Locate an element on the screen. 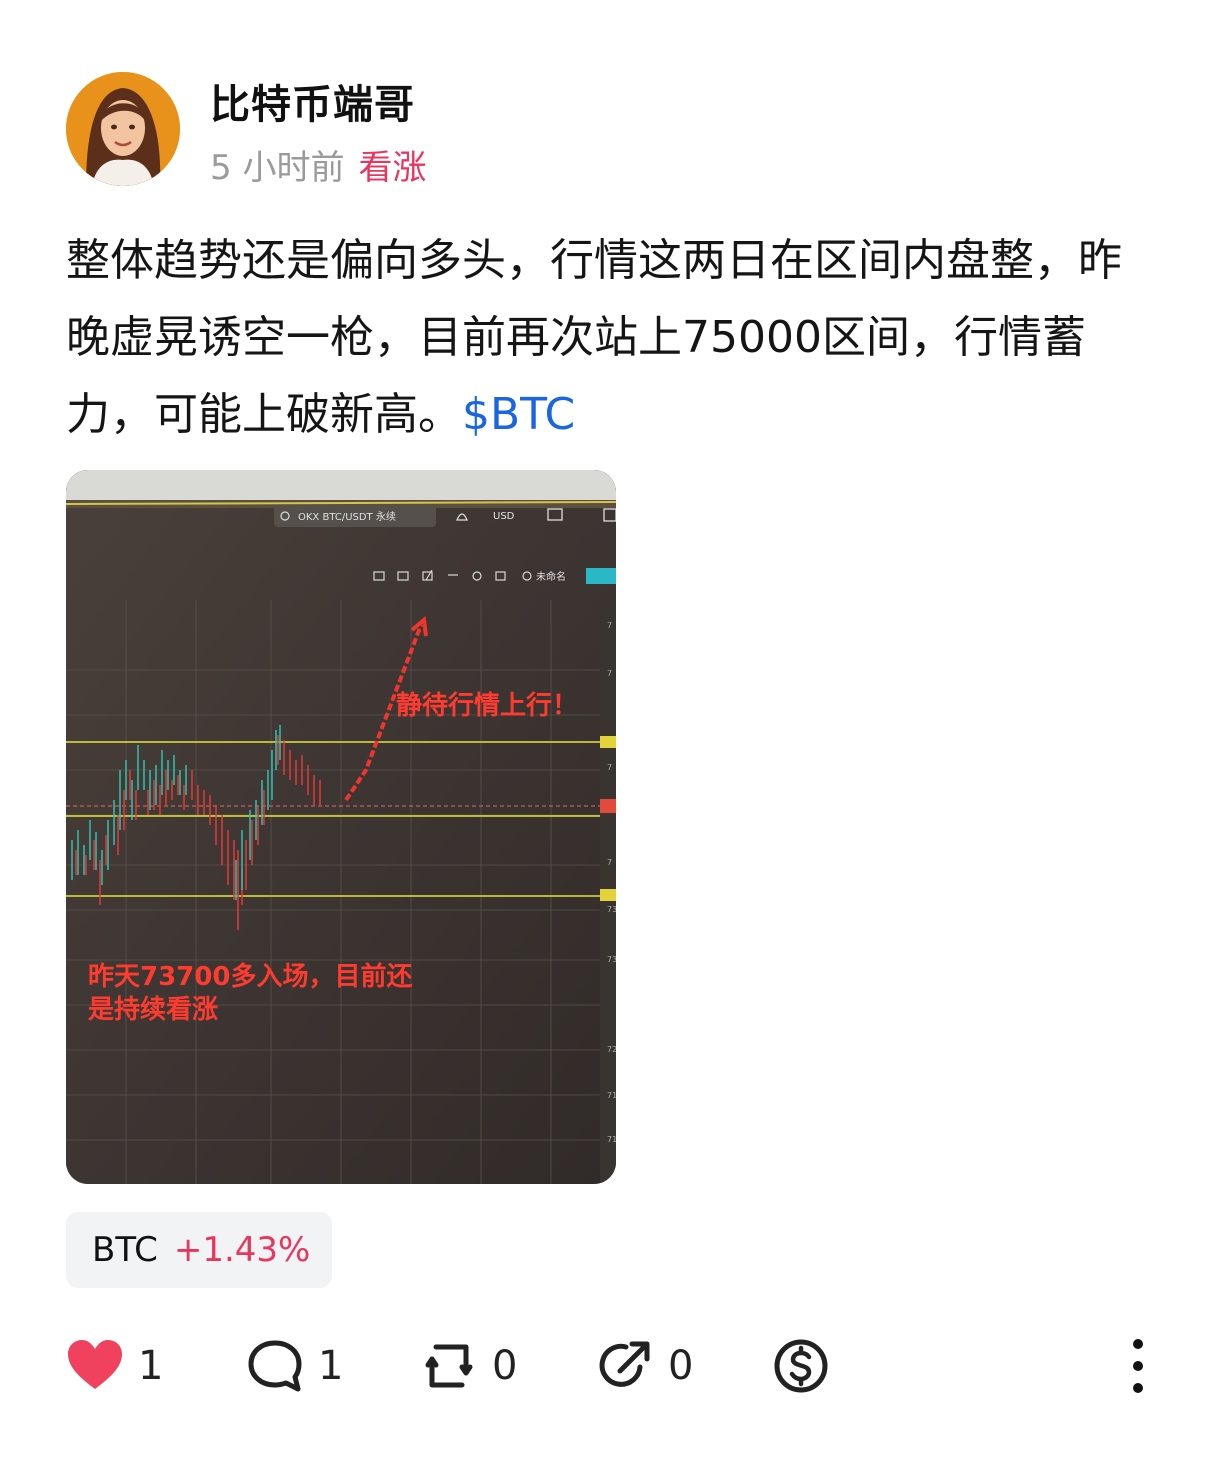 Image resolution: width=1220 pixels, height=1474 pixels. more-options-icon is located at coordinates (1138, 1366).